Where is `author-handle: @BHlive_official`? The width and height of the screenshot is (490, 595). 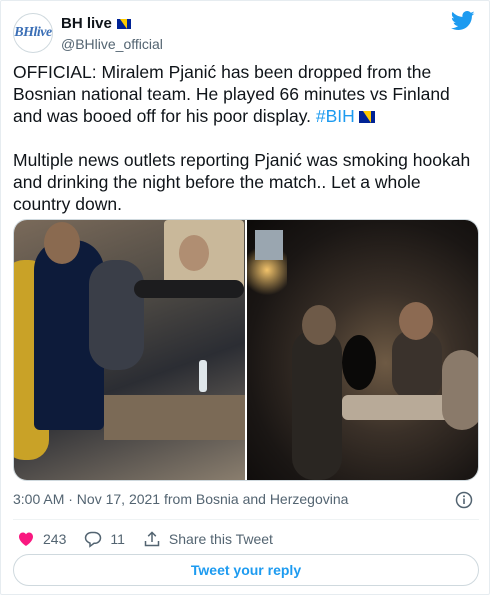
author-handle: @BHlive_official is located at coordinates (112, 44).